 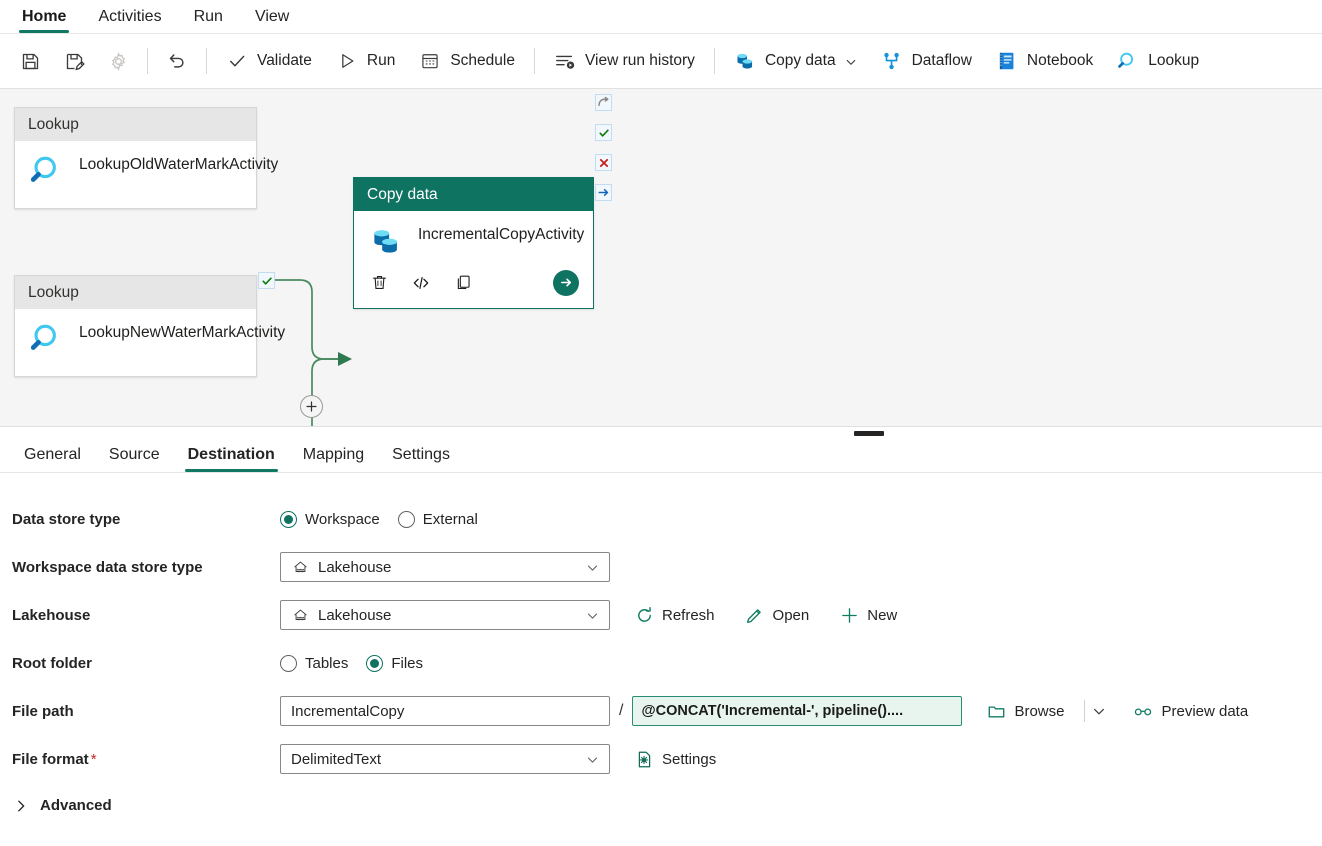 I want to click on settings-button, so click(x=118, y=61).